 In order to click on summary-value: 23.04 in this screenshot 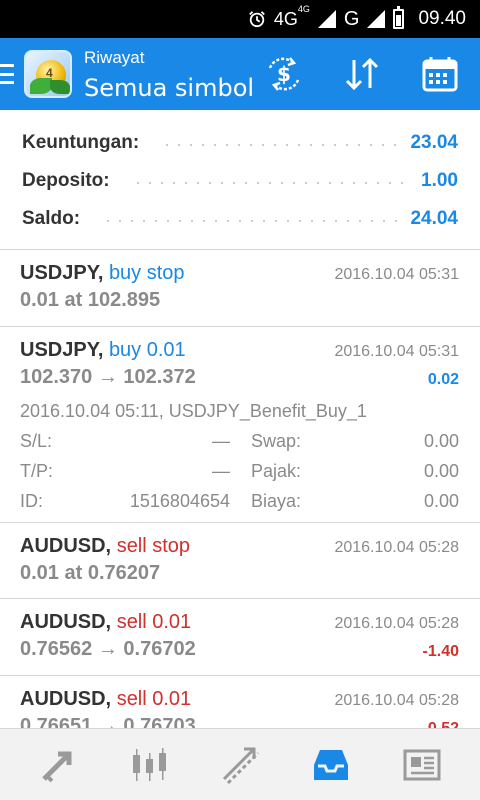, I will do `click(434, 142)`.